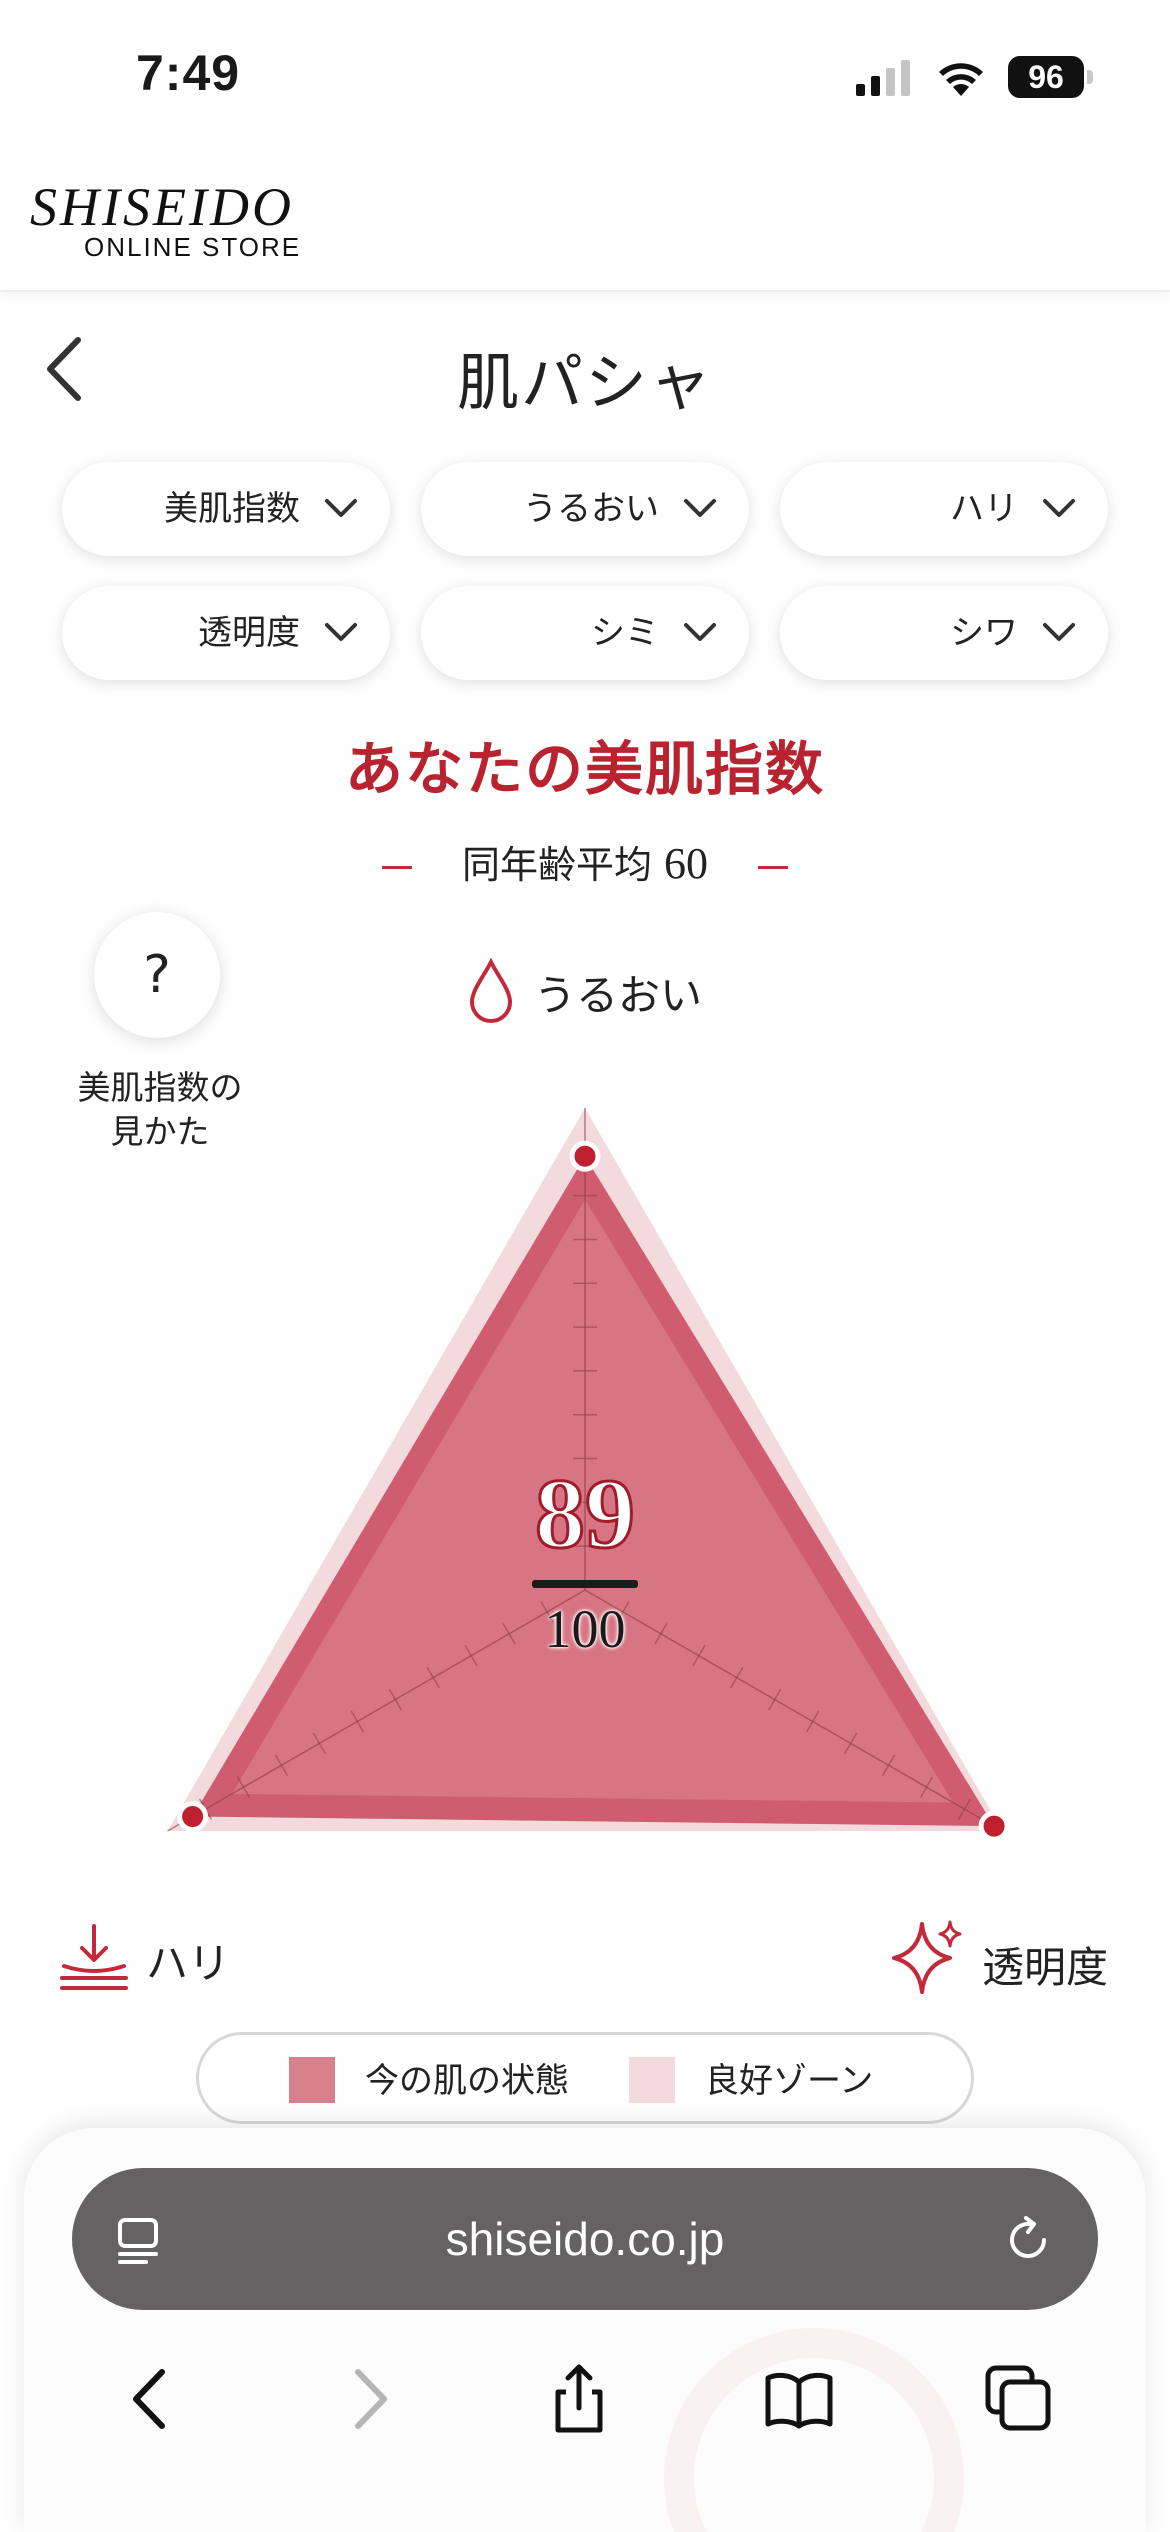  What do you see at coordinates (1090, 77) in the screenshot?
I see `battery-tip` at bounding box center [1090, 77].